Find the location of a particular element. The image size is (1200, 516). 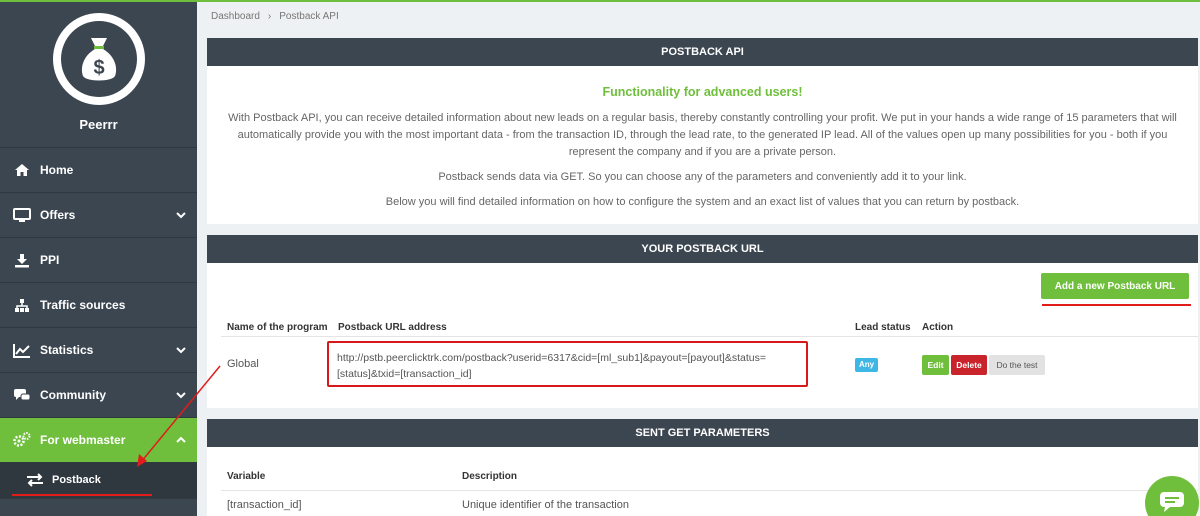

delete-button: Delete is located at coordinates (969, 365).